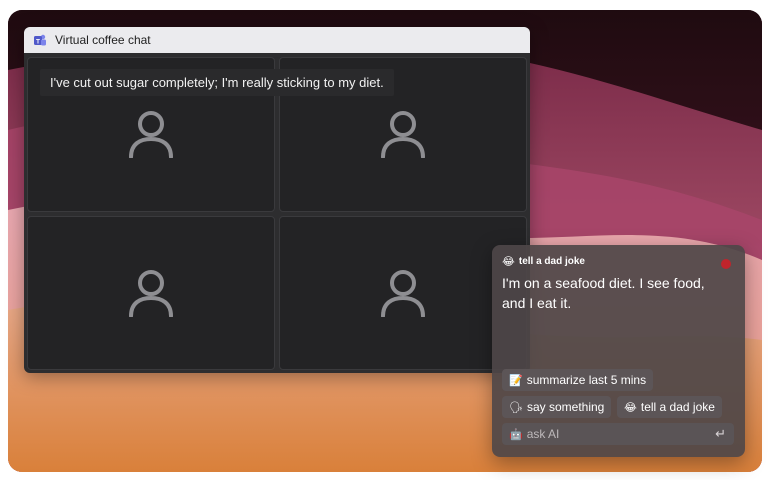 The height and width of the screenshot is (480, 768). I want to click on ask-ai-input, so click(619, 434).